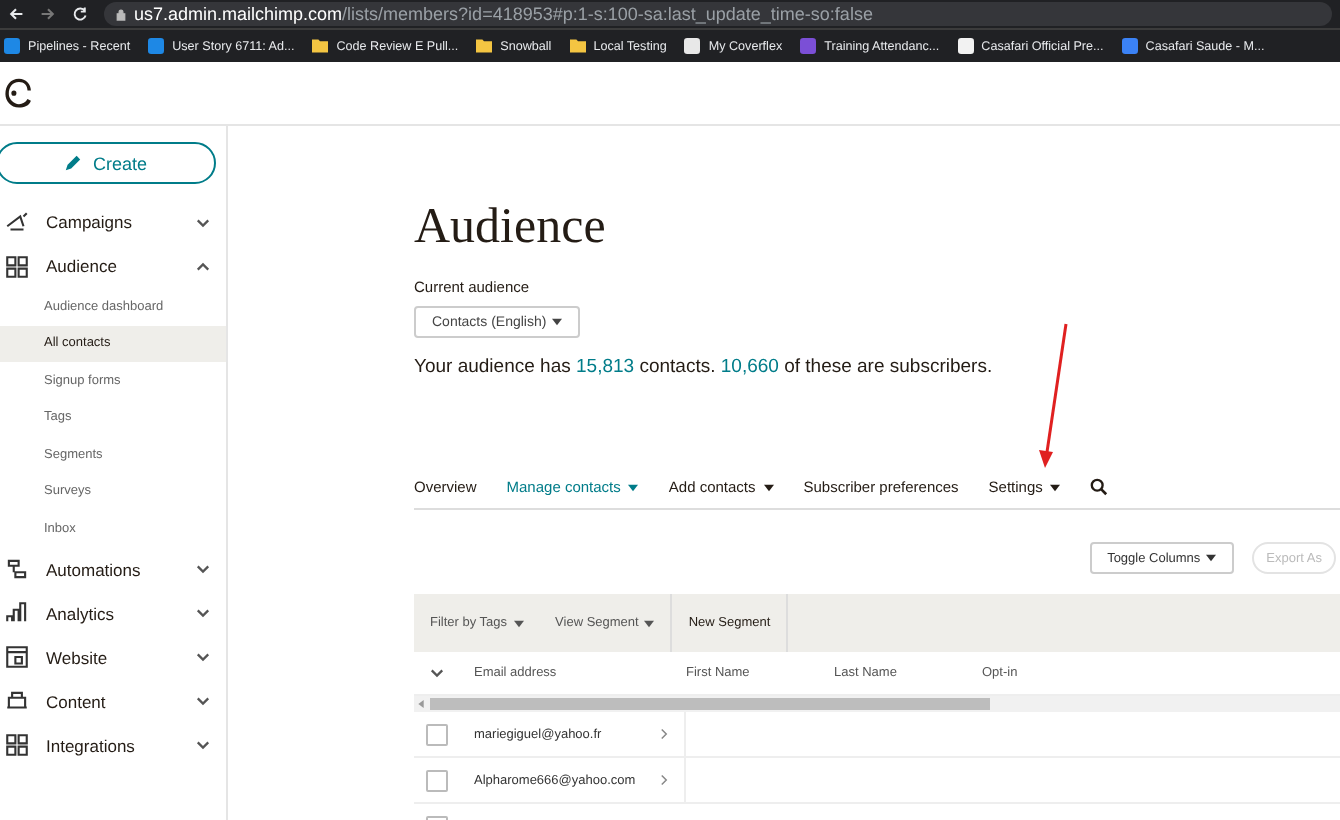 The width and height of the screenshot is (1340, 820). I want to click on nav-item: Audience, so click(113, 266).